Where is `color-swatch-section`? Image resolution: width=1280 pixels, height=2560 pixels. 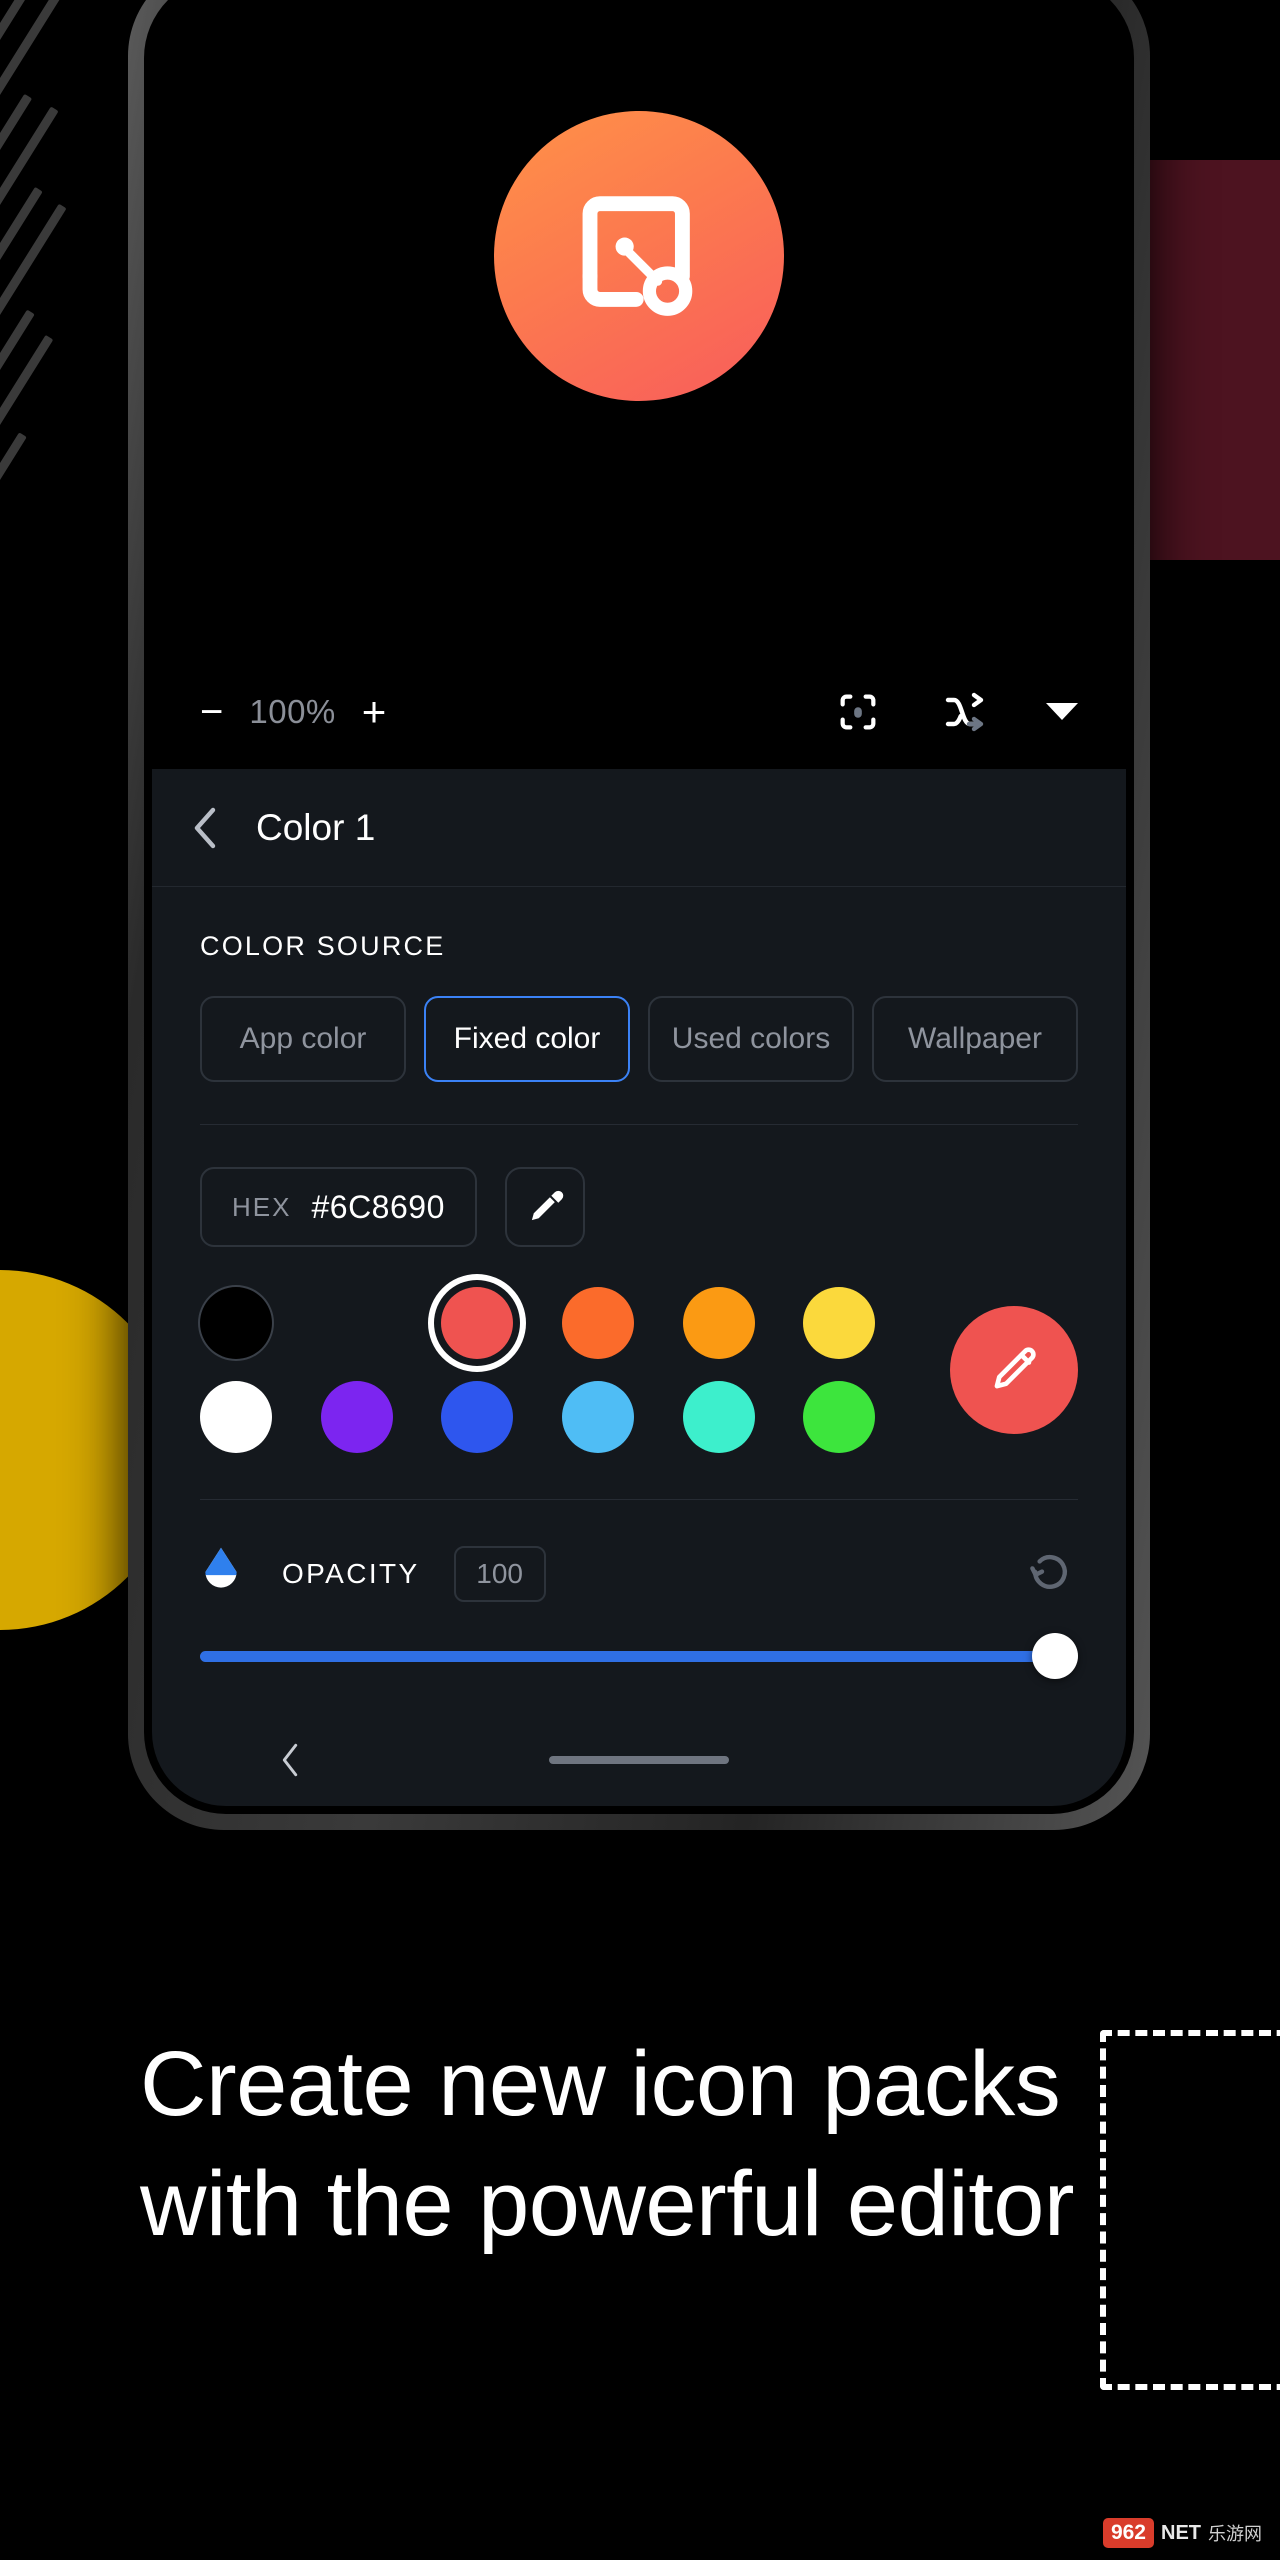
color-swatch-section is located at coordinates (639, 1370).